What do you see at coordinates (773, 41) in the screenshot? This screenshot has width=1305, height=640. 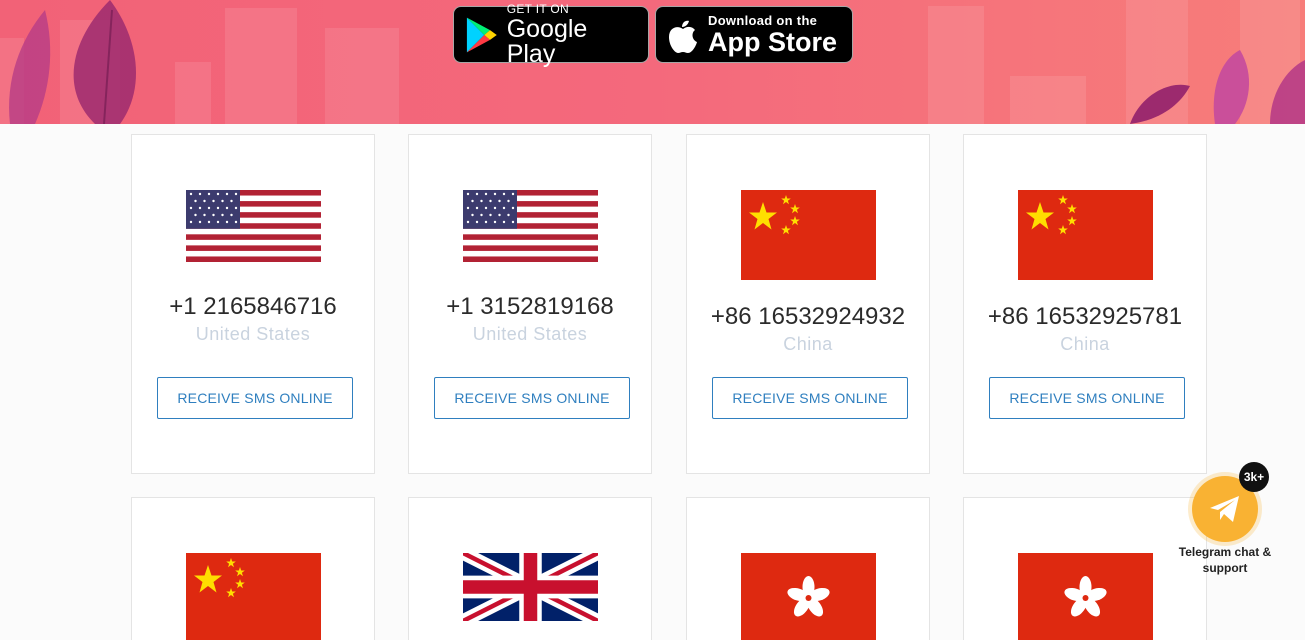 I see `app-store-label: App Store` at bounding box center [773, 41].